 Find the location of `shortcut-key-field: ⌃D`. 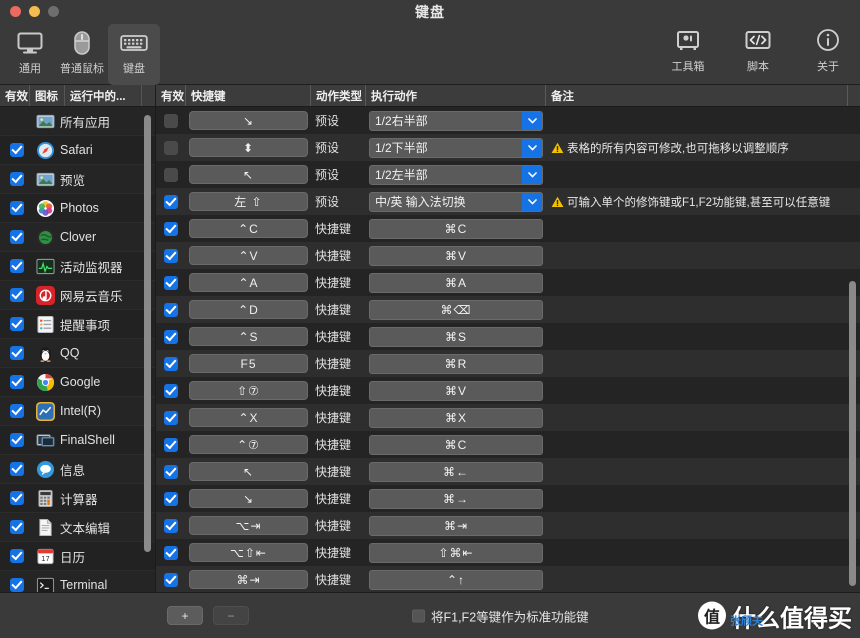

shortcut-key-field: ⌃D is located at coordinates (248, 309).